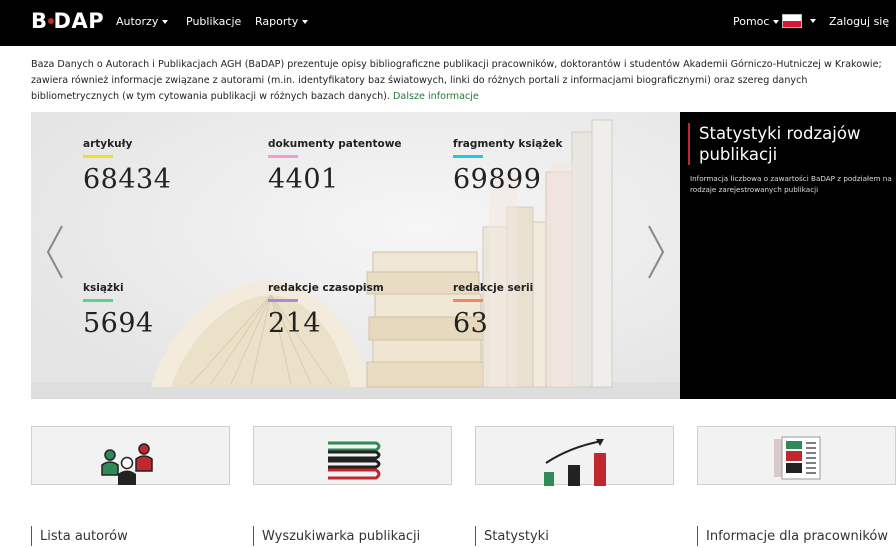 Image resolution: width=896 pixels, height=548 pixels. What do you see at coordinates (493, 288) in the screenshot?
I see `stat-label: redakcje serii` at bounding box center [493, 288].